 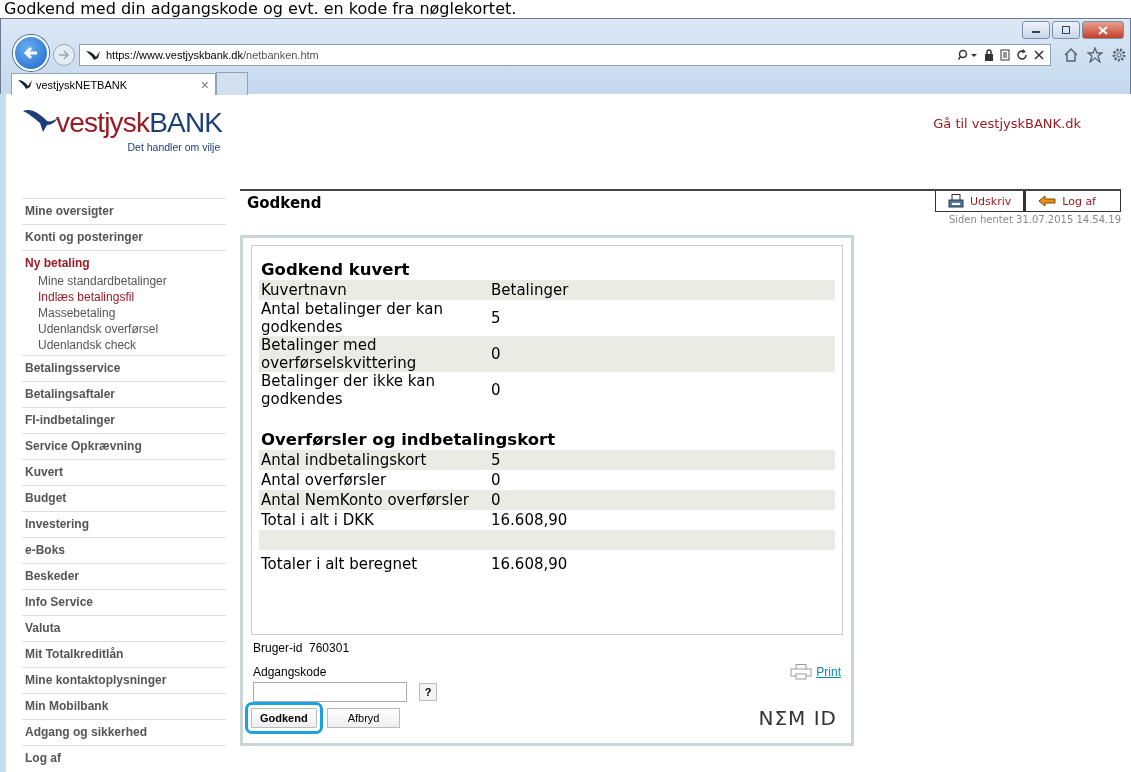 I want to click on settings-icon, so click(x=1119, y=55).